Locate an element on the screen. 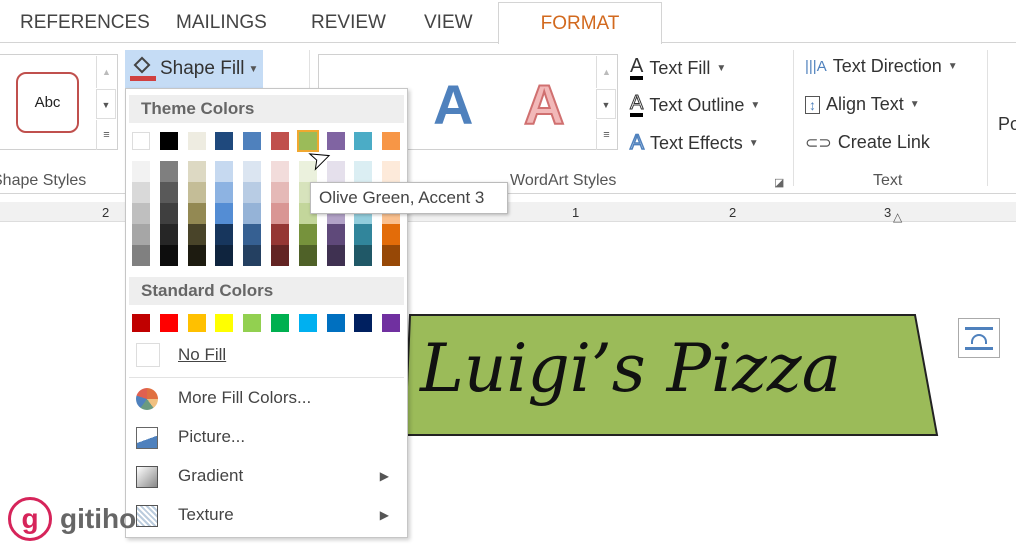  color-tooltip: Olive Green, Accent 3 is located at coordinates (409, 198).